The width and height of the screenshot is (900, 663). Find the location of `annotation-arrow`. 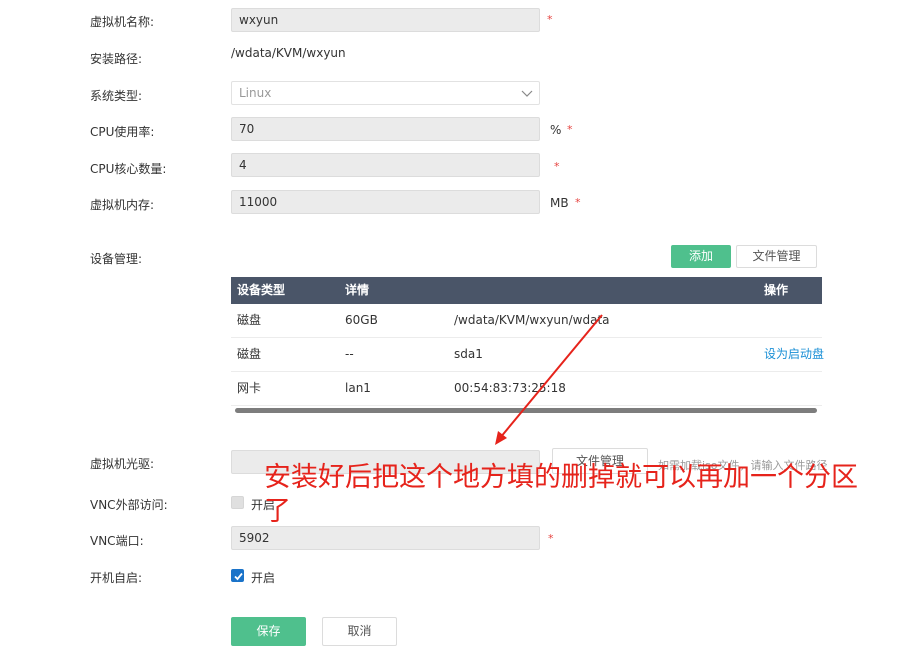

annotation-arrow is located at coordinates (549, 379).